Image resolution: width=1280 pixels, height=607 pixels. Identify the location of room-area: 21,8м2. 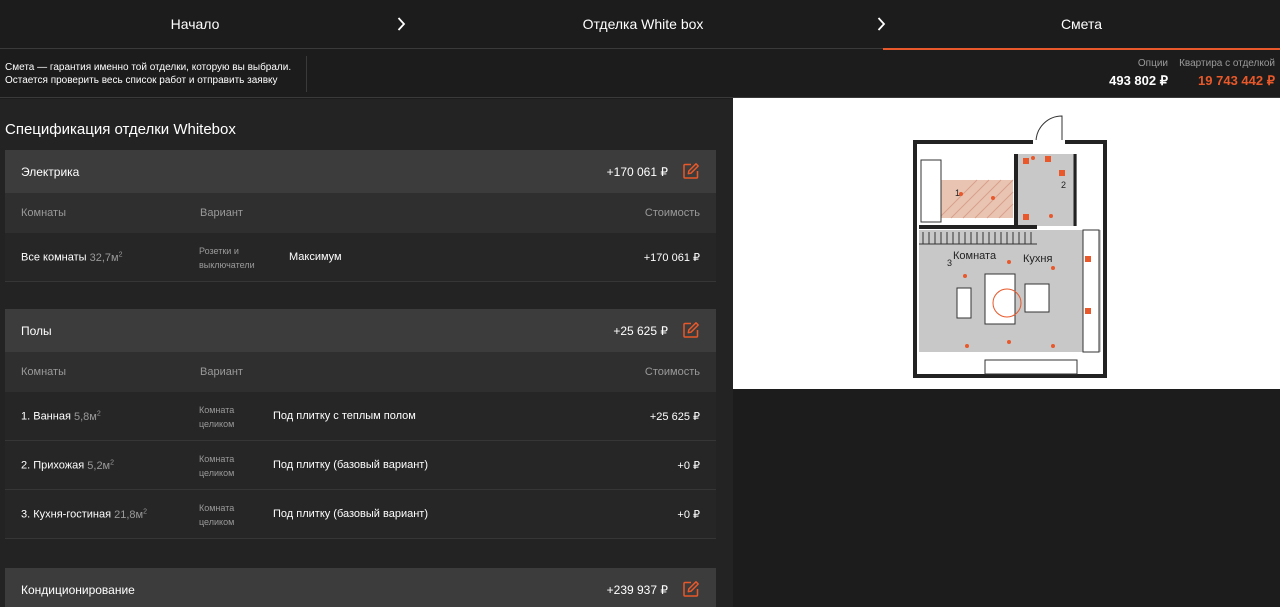
(131, 514).